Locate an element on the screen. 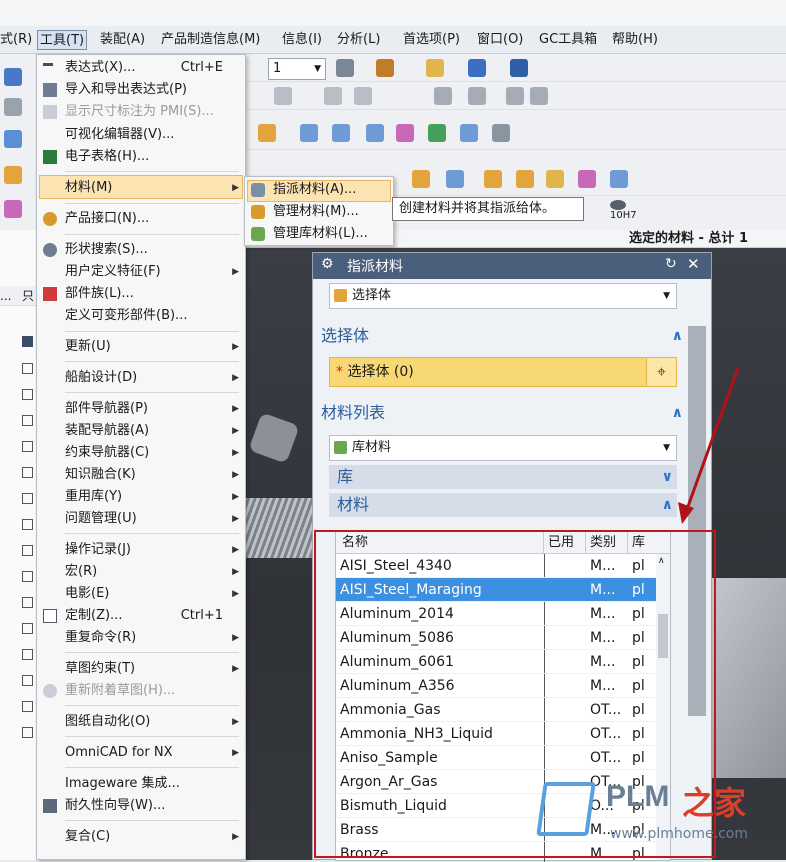  menu-analysis: 分析(L) is located at coordinates (358, 40).